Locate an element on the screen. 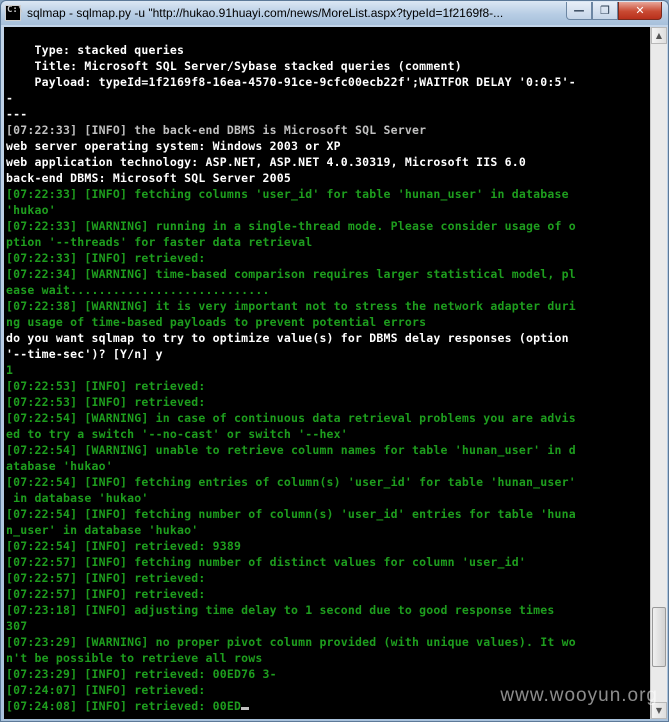 The width and height of the screenshot is (669, 722). console-line-text: back-end DBMS: Microsoft SQL Server 2005 is located at coordinates (148, 178).